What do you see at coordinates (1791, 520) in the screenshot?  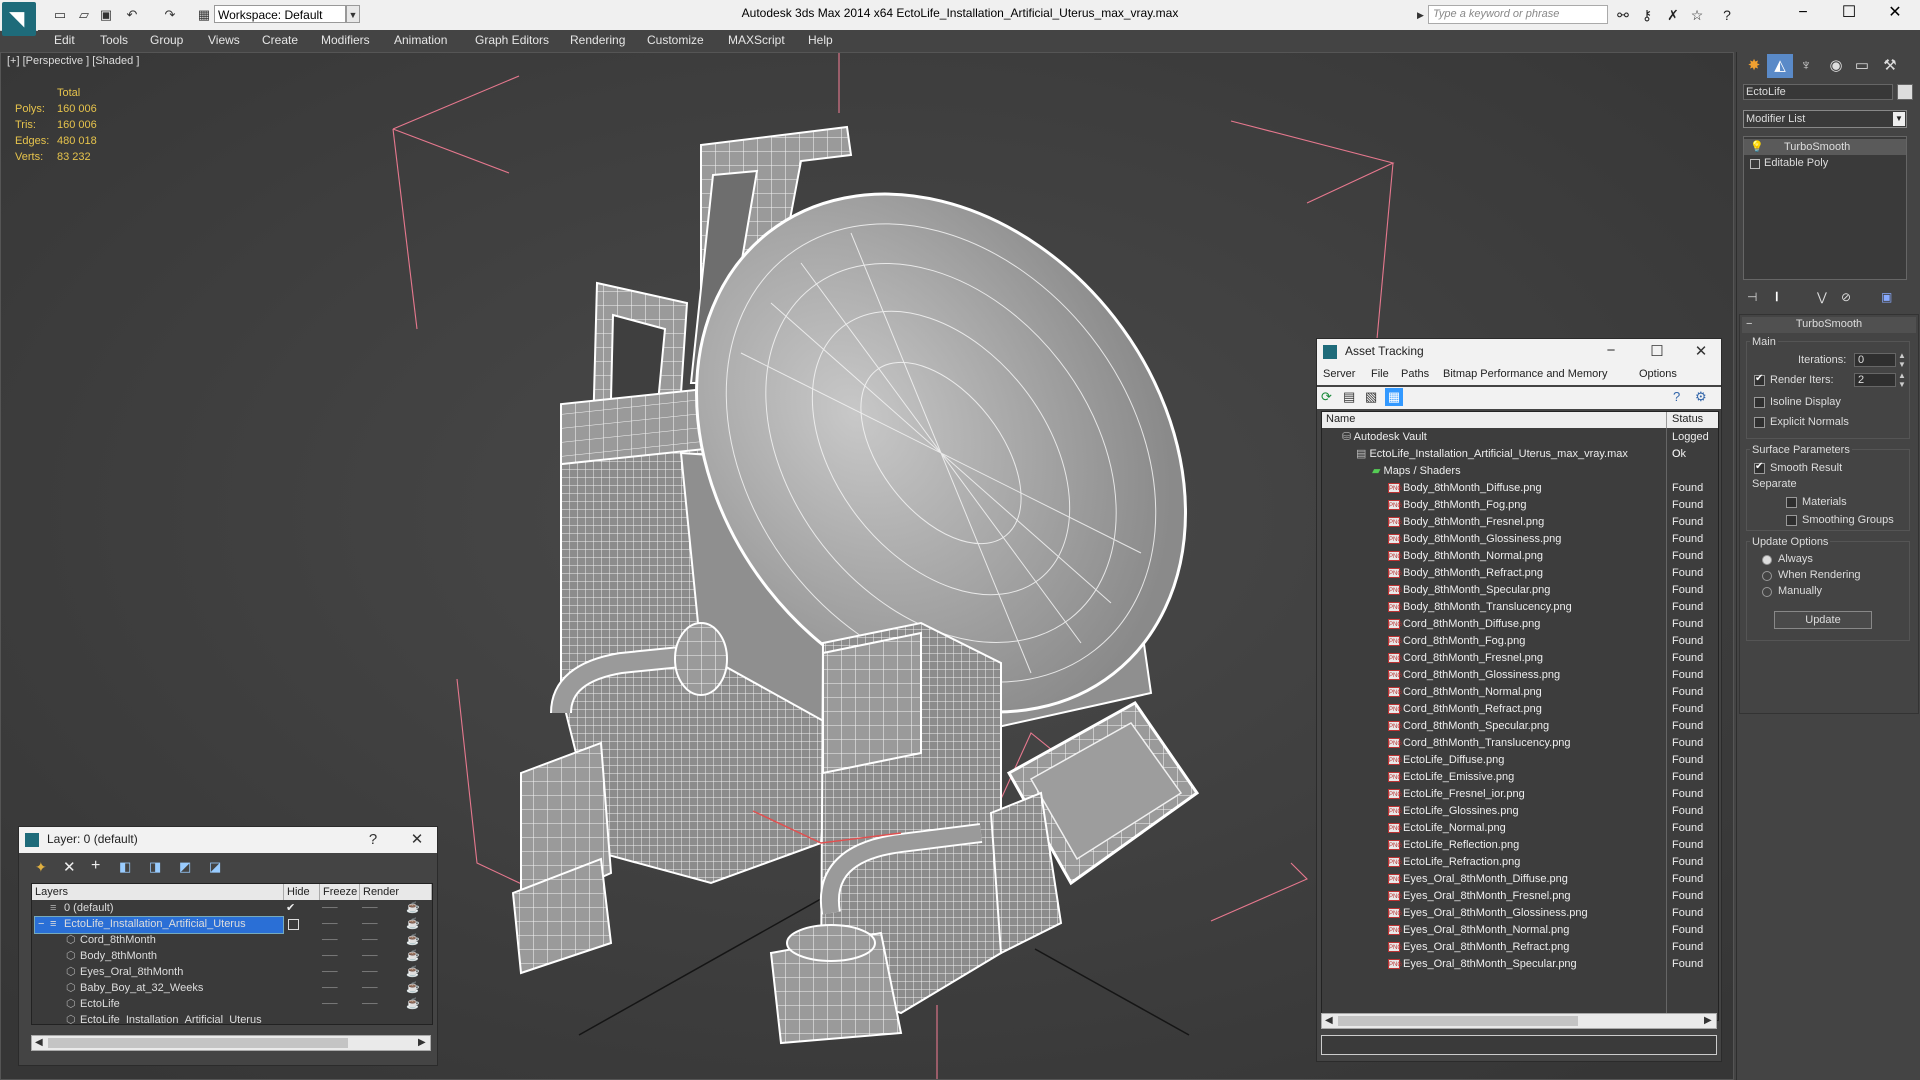 I see `smoothing-groups-checkbox` at bounding box center [1791, 520].